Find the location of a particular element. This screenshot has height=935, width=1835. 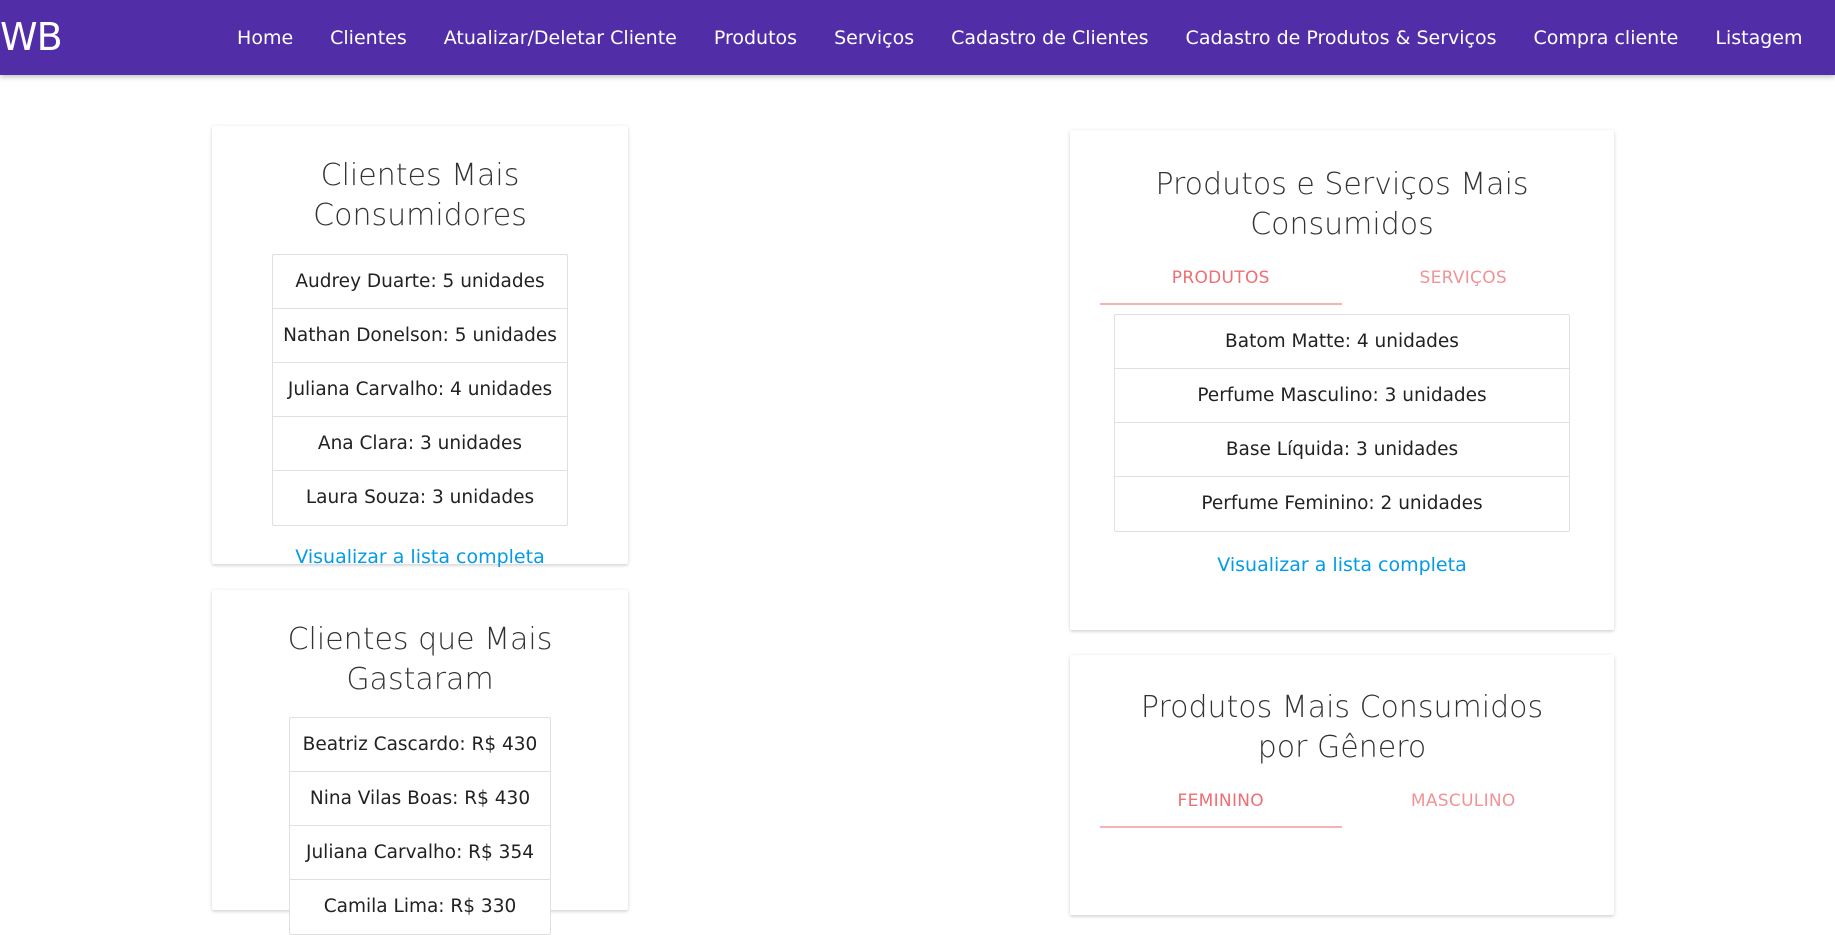

nav-link-compra-cliente: Compra cliente is located at coordinates (1606, 38).